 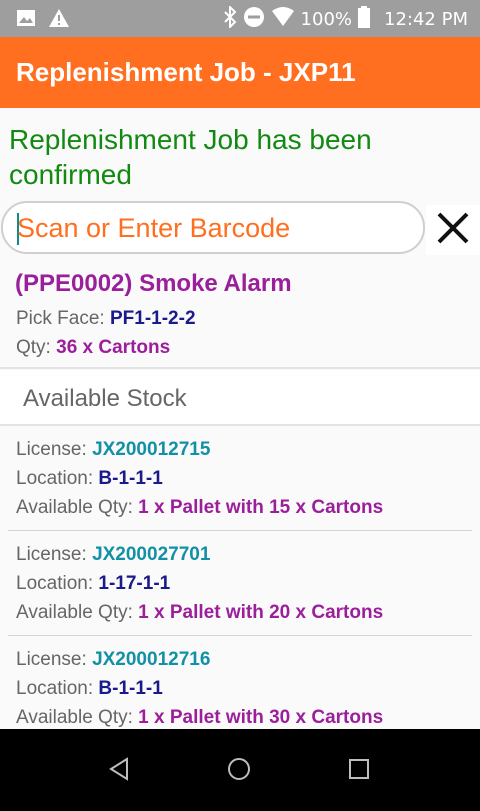 I want to click on battery-icon, so click(x=364, y=19).